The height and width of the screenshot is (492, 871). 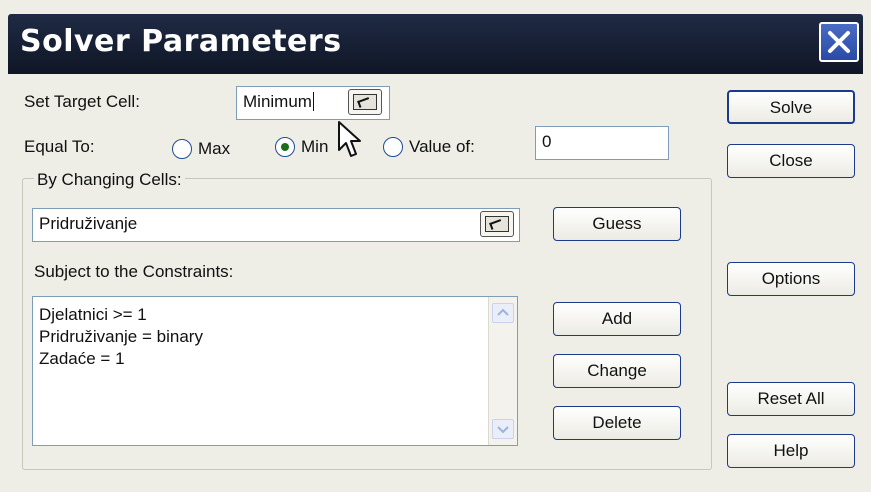 What do you see at coordinates (277, 101) in the screenshot?
I see `target-cell-value: Minimum` at bounding box center [277, 101].